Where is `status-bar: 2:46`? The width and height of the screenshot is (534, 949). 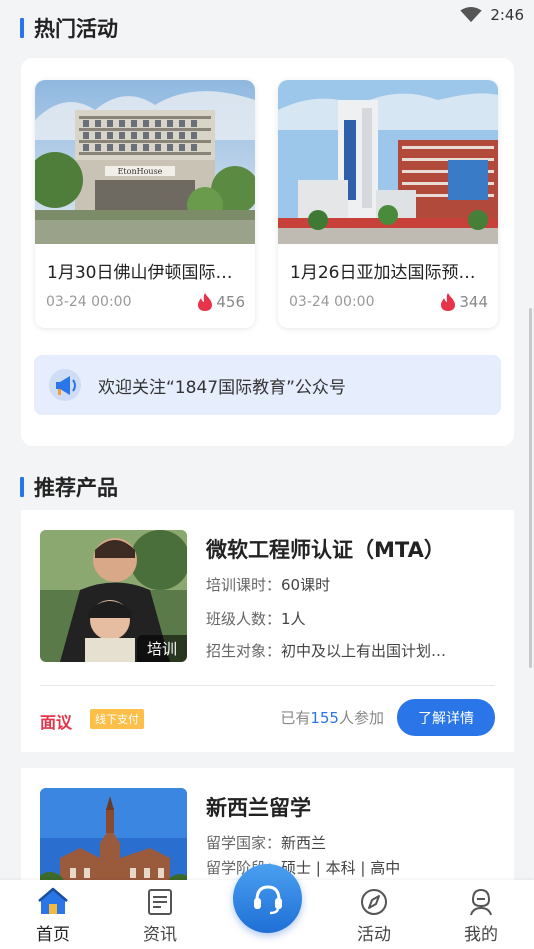 status-bar: 2:46 is located at coordinates (492, 15).